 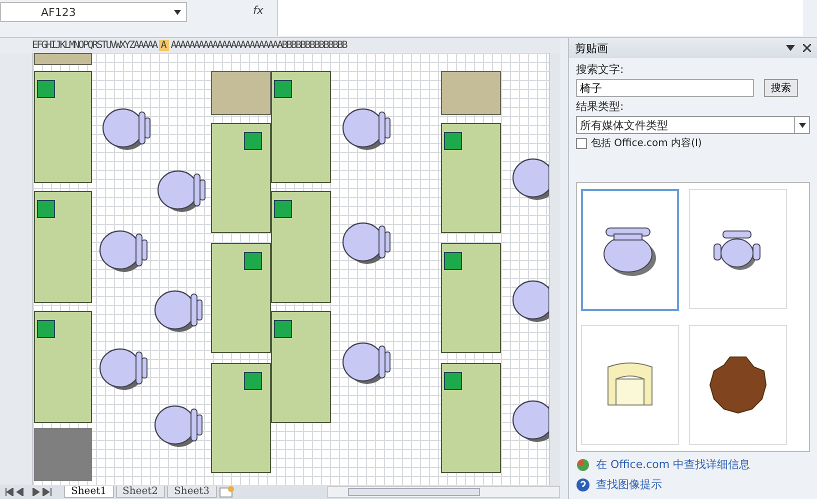 I want to click on function-button: fx, so click(x=258, y=10).